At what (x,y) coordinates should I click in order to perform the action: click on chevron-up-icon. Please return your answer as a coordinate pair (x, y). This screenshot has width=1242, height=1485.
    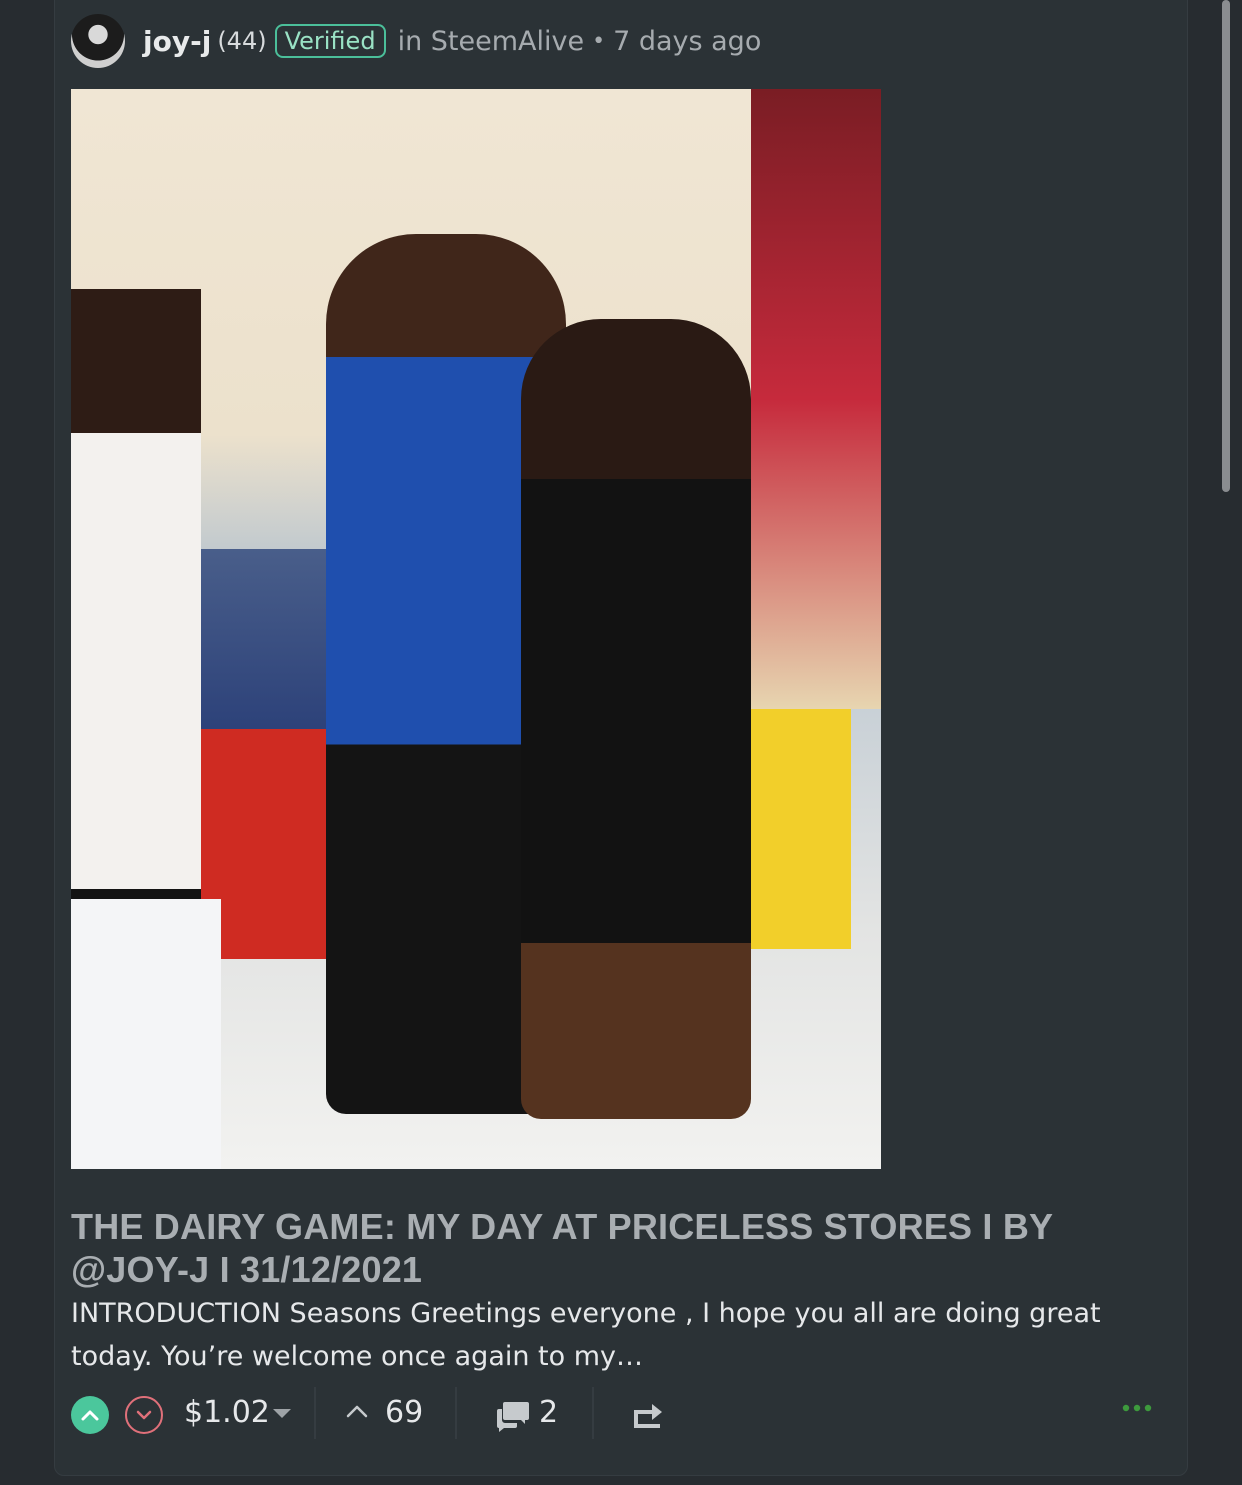
    Looking at the image, I should click on (357, 1411).